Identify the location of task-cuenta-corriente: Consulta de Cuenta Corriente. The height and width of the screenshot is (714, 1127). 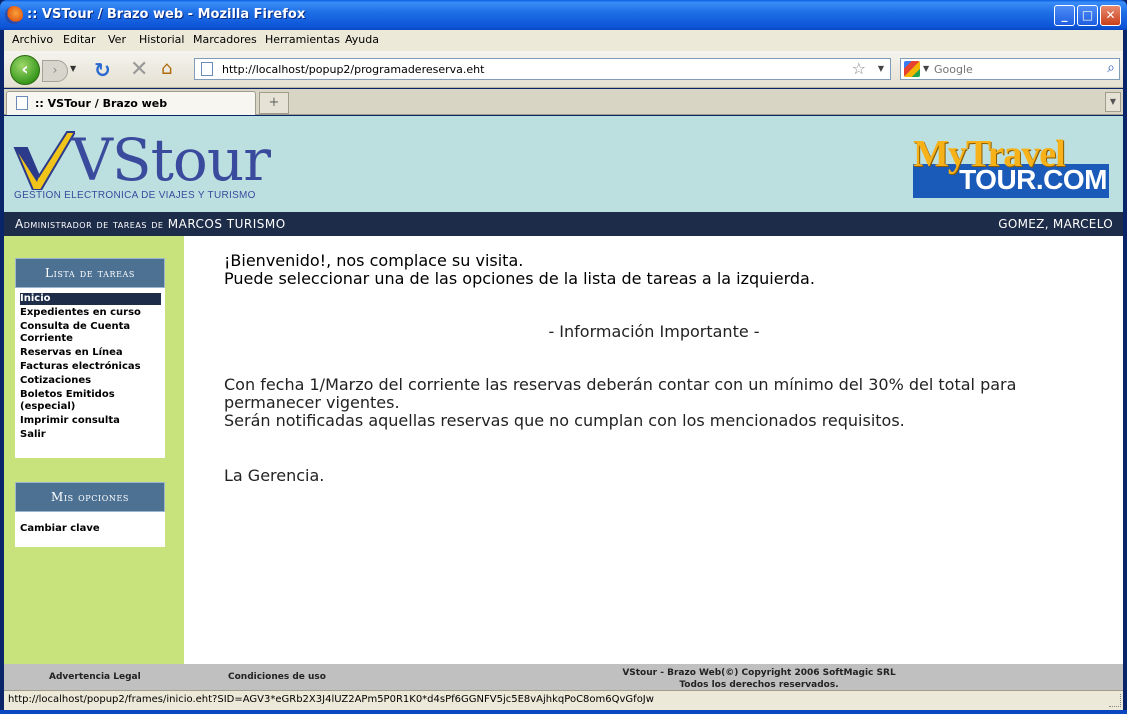
(90, 333).